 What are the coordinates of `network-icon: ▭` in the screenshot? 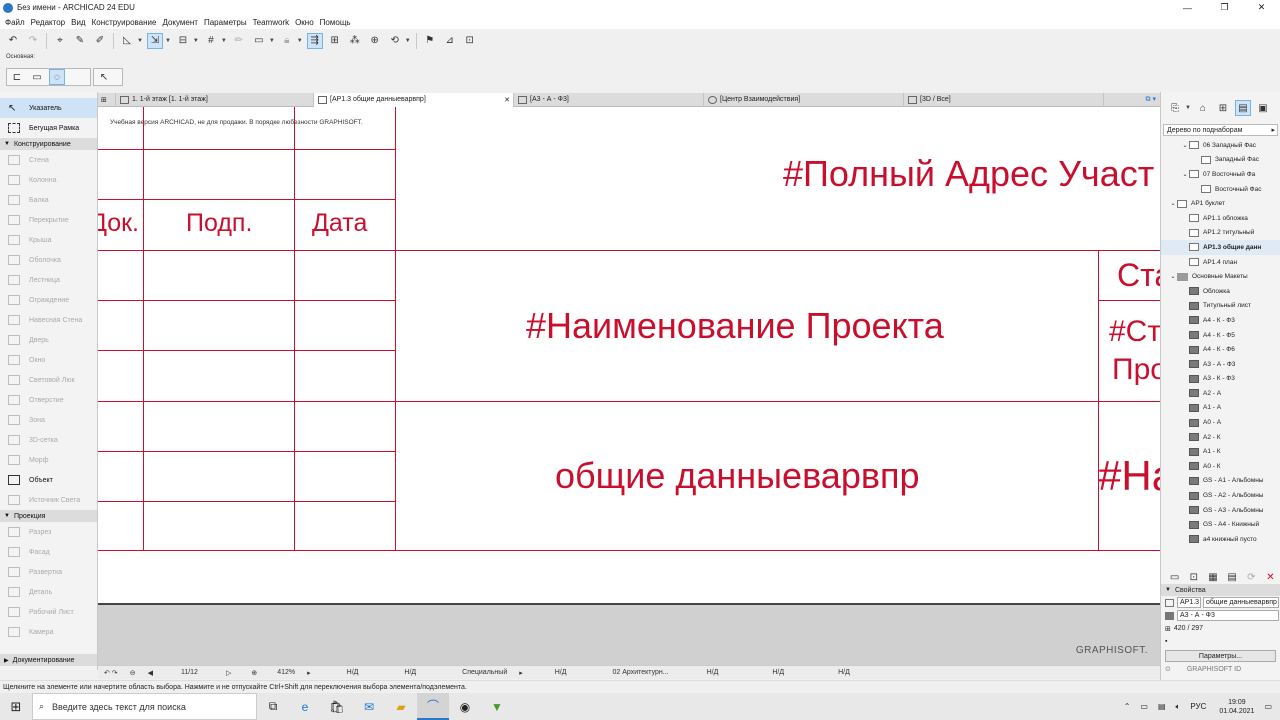 It's located at (1144, 706).